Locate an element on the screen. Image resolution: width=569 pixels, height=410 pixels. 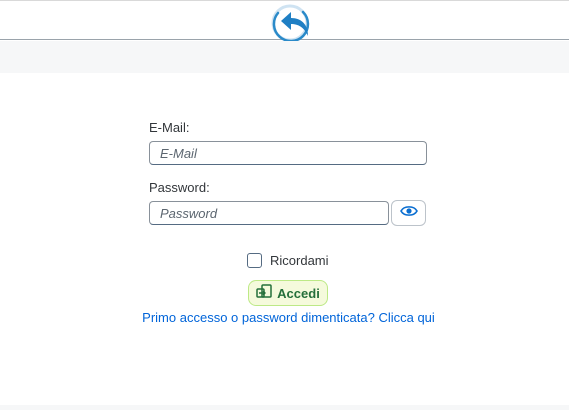
show-password-button is located at coordinates (408, 213).